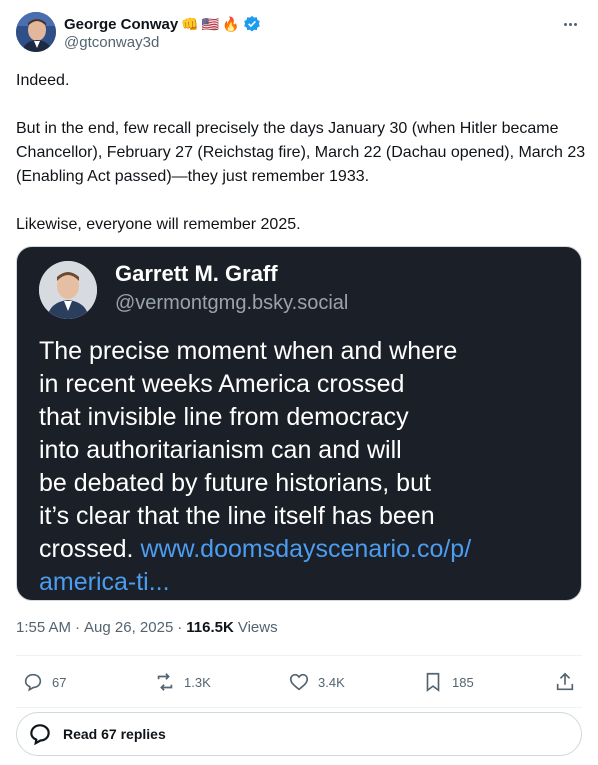 The image size is (598, 765). Describe the element at coordinates (182, 682) in the screenshot. I see `repost-button: 1.3K` at that location.